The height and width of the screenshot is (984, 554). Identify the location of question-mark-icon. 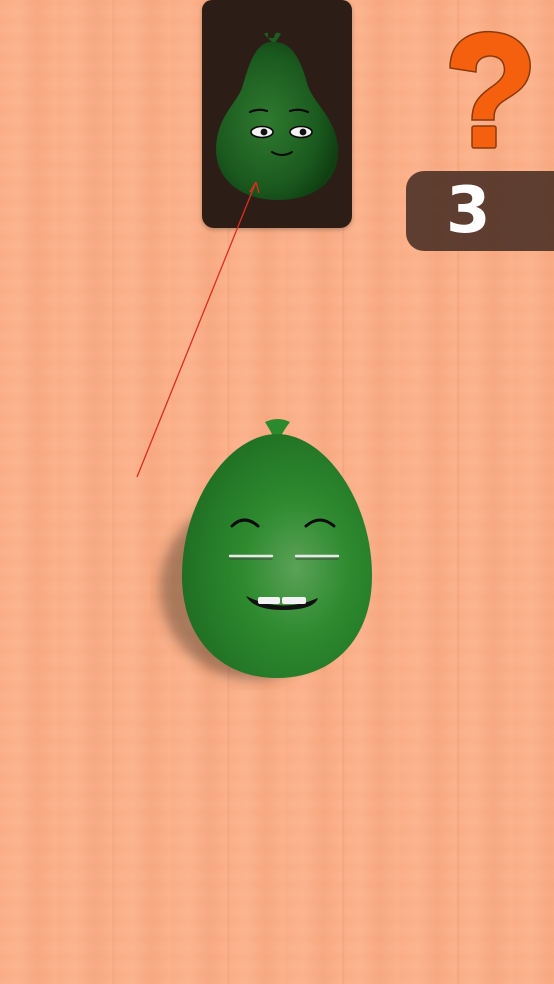
(490, 89).